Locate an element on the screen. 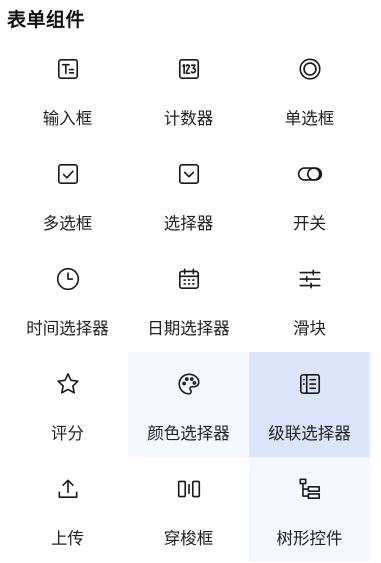 The height and width of the screenshot is (563, 381). select-icon is located at coordinates (189, 174).